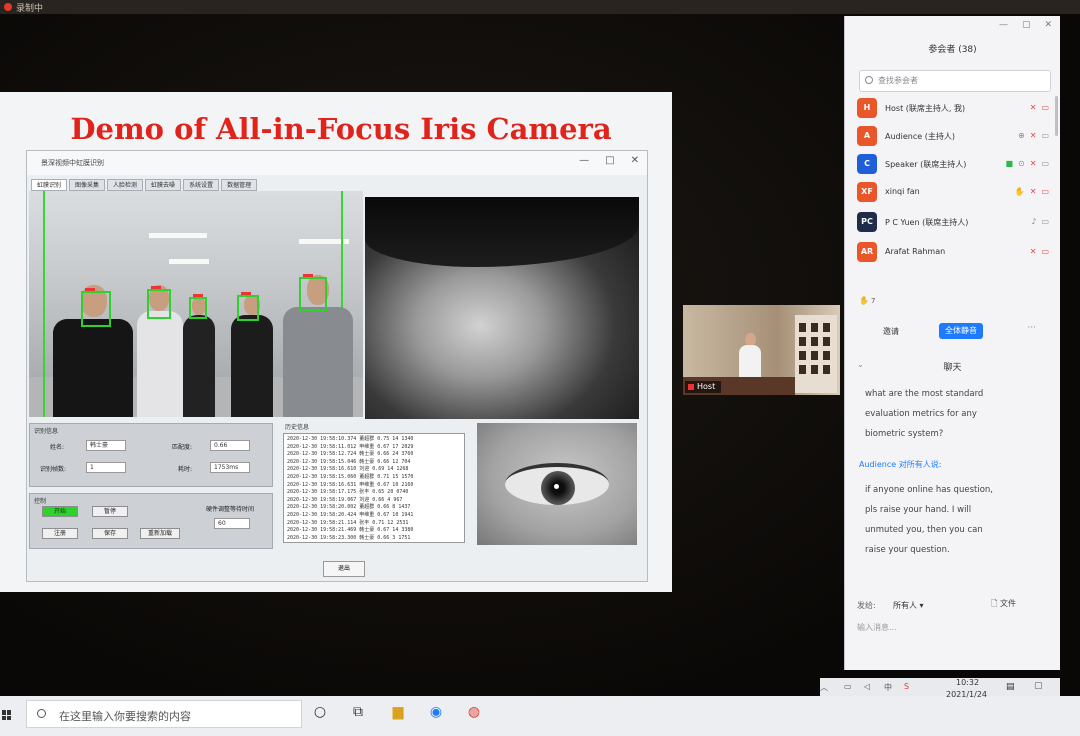  Describe the element at coordinates (474, 712) in the screenshot. I see `chrome-icon: ◍` at that location.